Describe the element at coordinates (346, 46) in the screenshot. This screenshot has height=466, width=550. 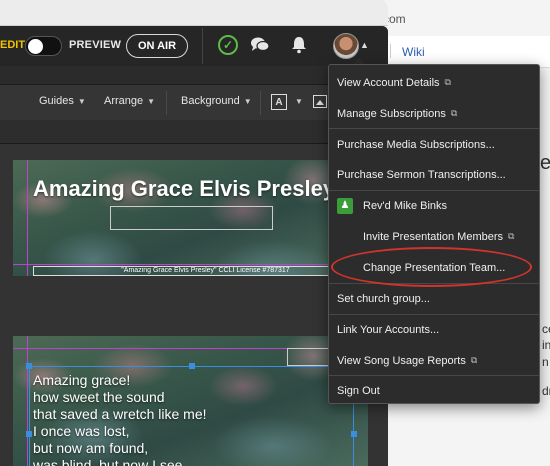
I see `avatar` at that location.